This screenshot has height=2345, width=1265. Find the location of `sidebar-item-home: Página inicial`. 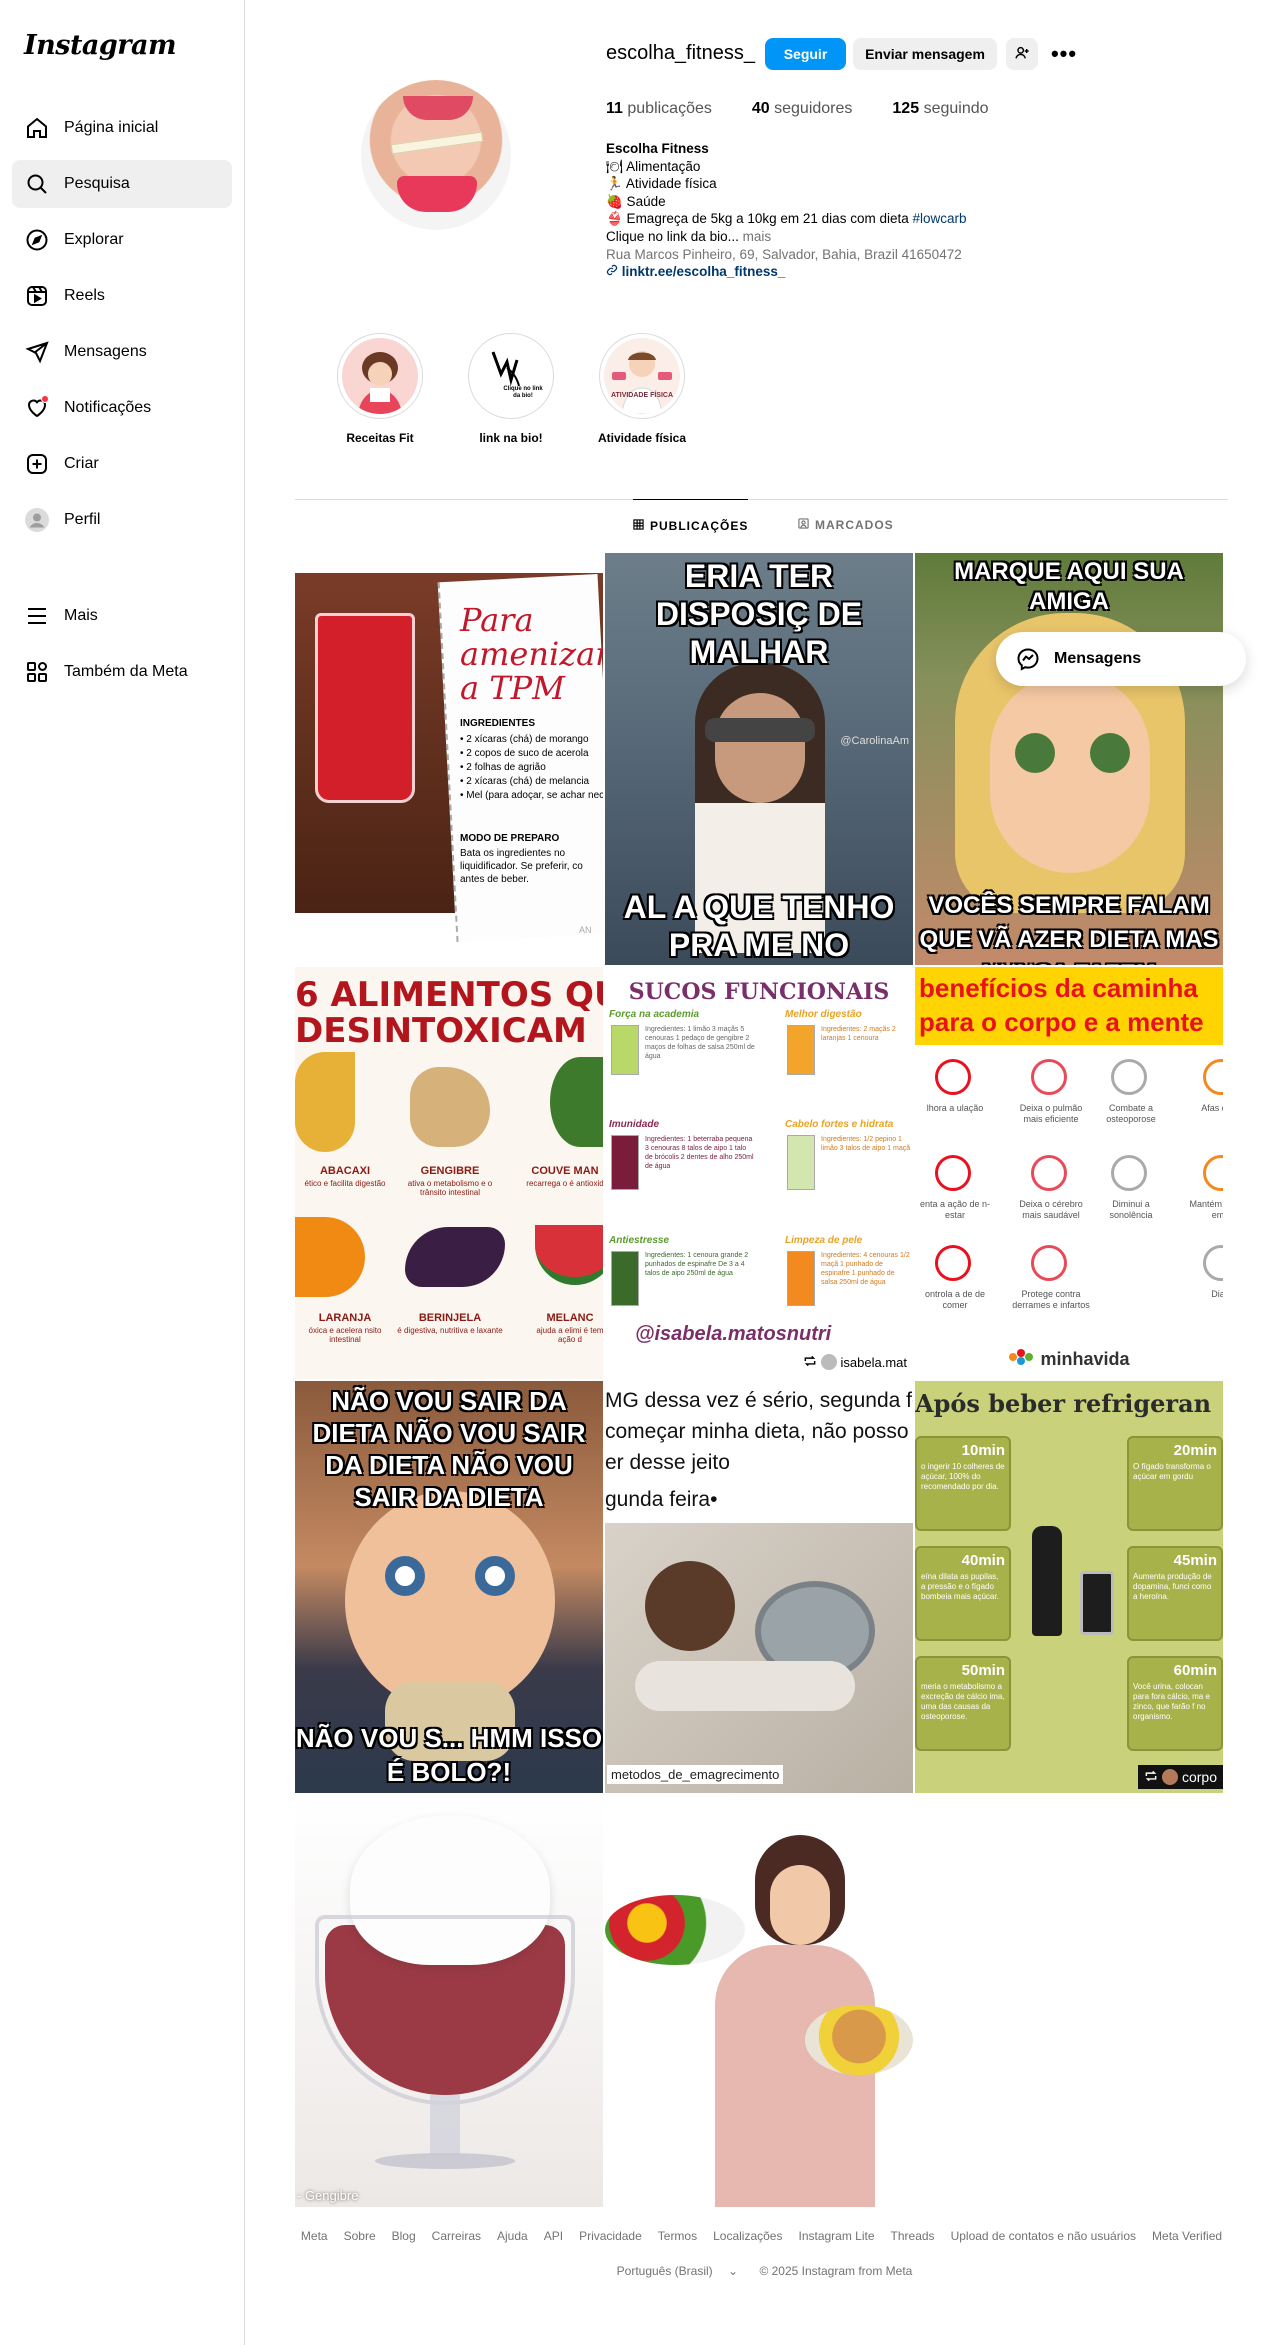

sidebar-item-home: Página inicial is located at coordinates (122, 128).